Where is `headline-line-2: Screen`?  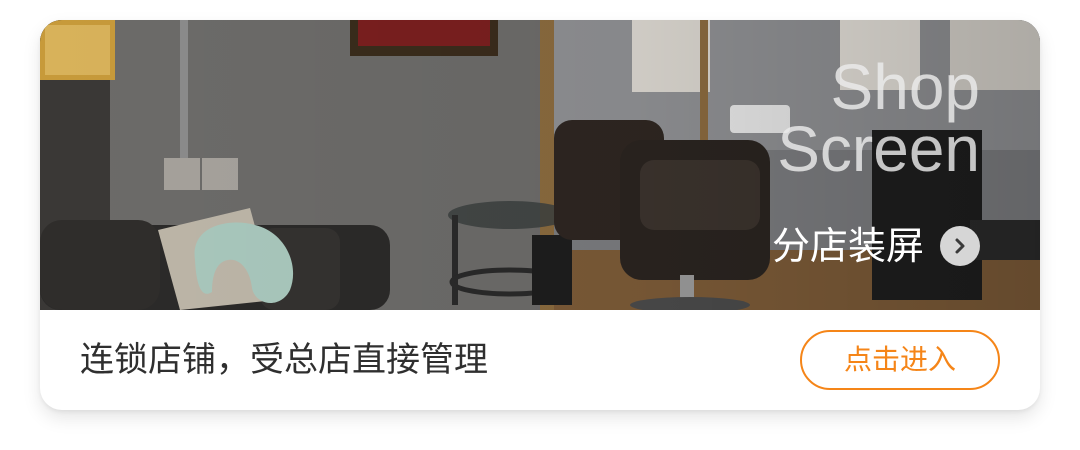 headline-line-2: Screen is located at coordinates (878, 149).